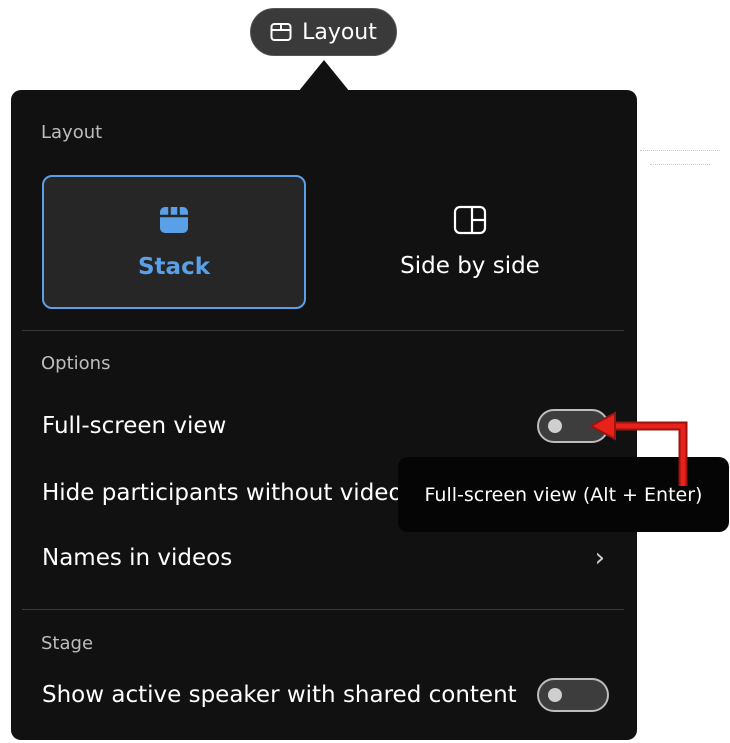 The height and width of the screenshot is (743, 730). I want to click on show-active-speaker-toggle, so click(573, 695).